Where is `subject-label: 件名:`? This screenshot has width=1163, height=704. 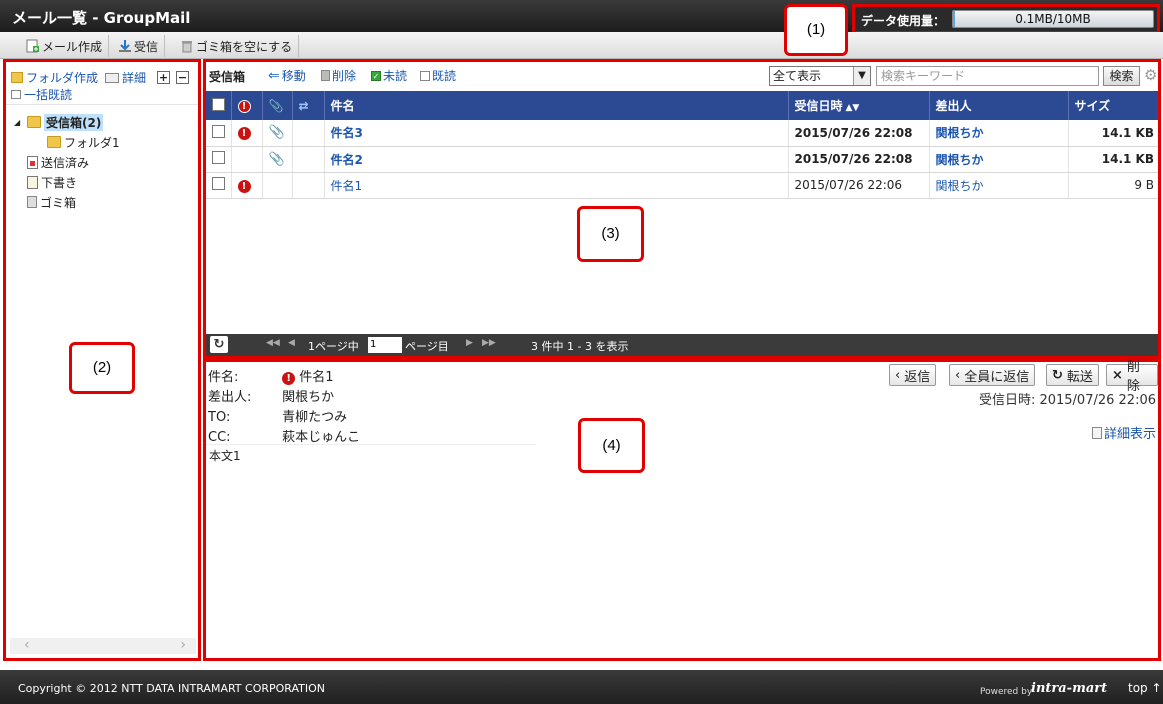
subject-label: 件名: is located at coordinates (223, 377).